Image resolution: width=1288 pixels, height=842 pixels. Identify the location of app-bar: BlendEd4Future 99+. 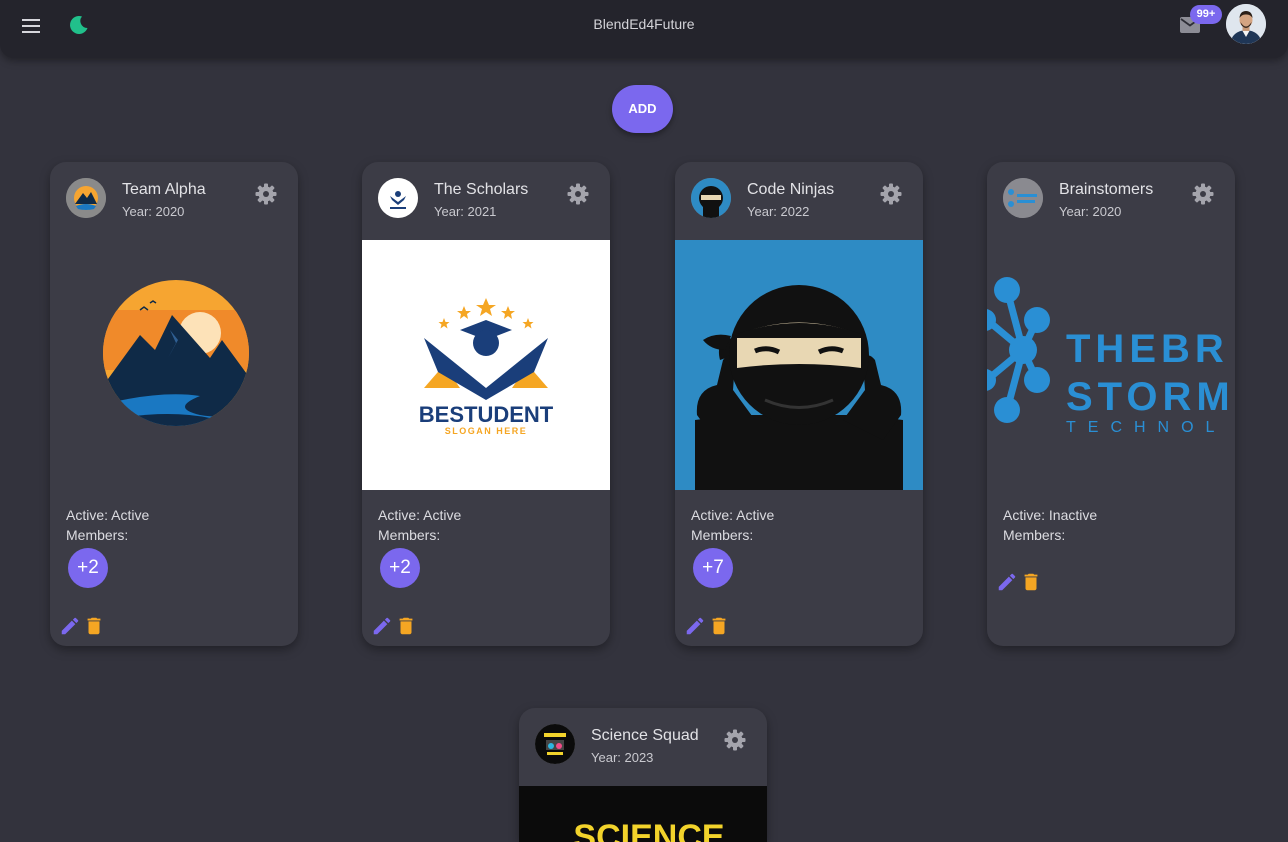
(644, 29).